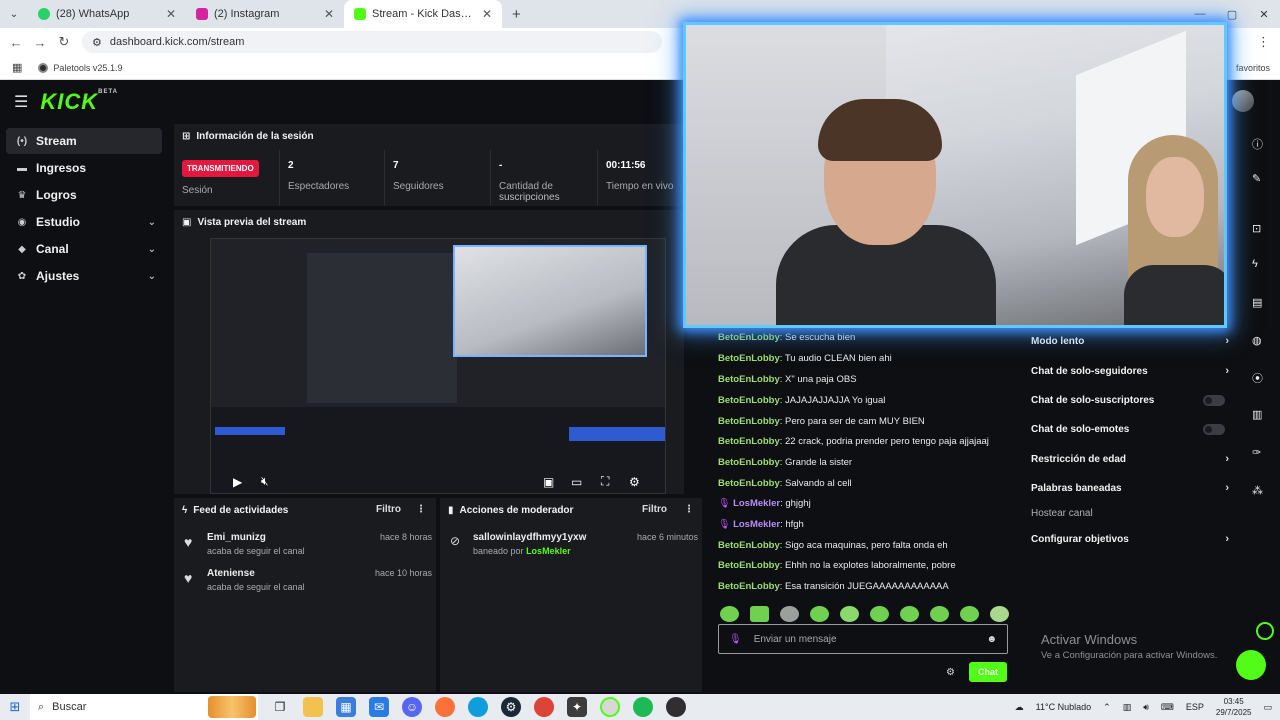  I want to click on share-icon: ⁂, so click(1257, 490).